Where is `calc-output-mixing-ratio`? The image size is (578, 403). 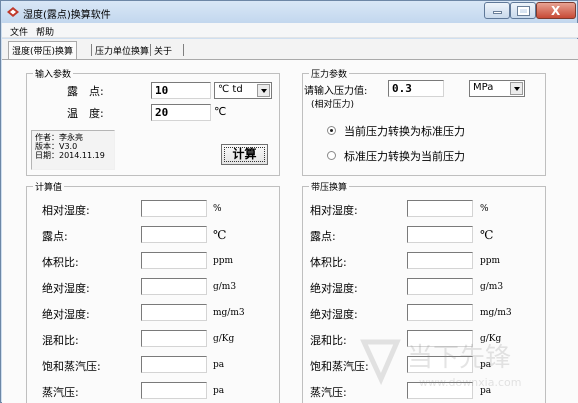
calc-output-mixing-ratio is located at coordinates (174, 338).